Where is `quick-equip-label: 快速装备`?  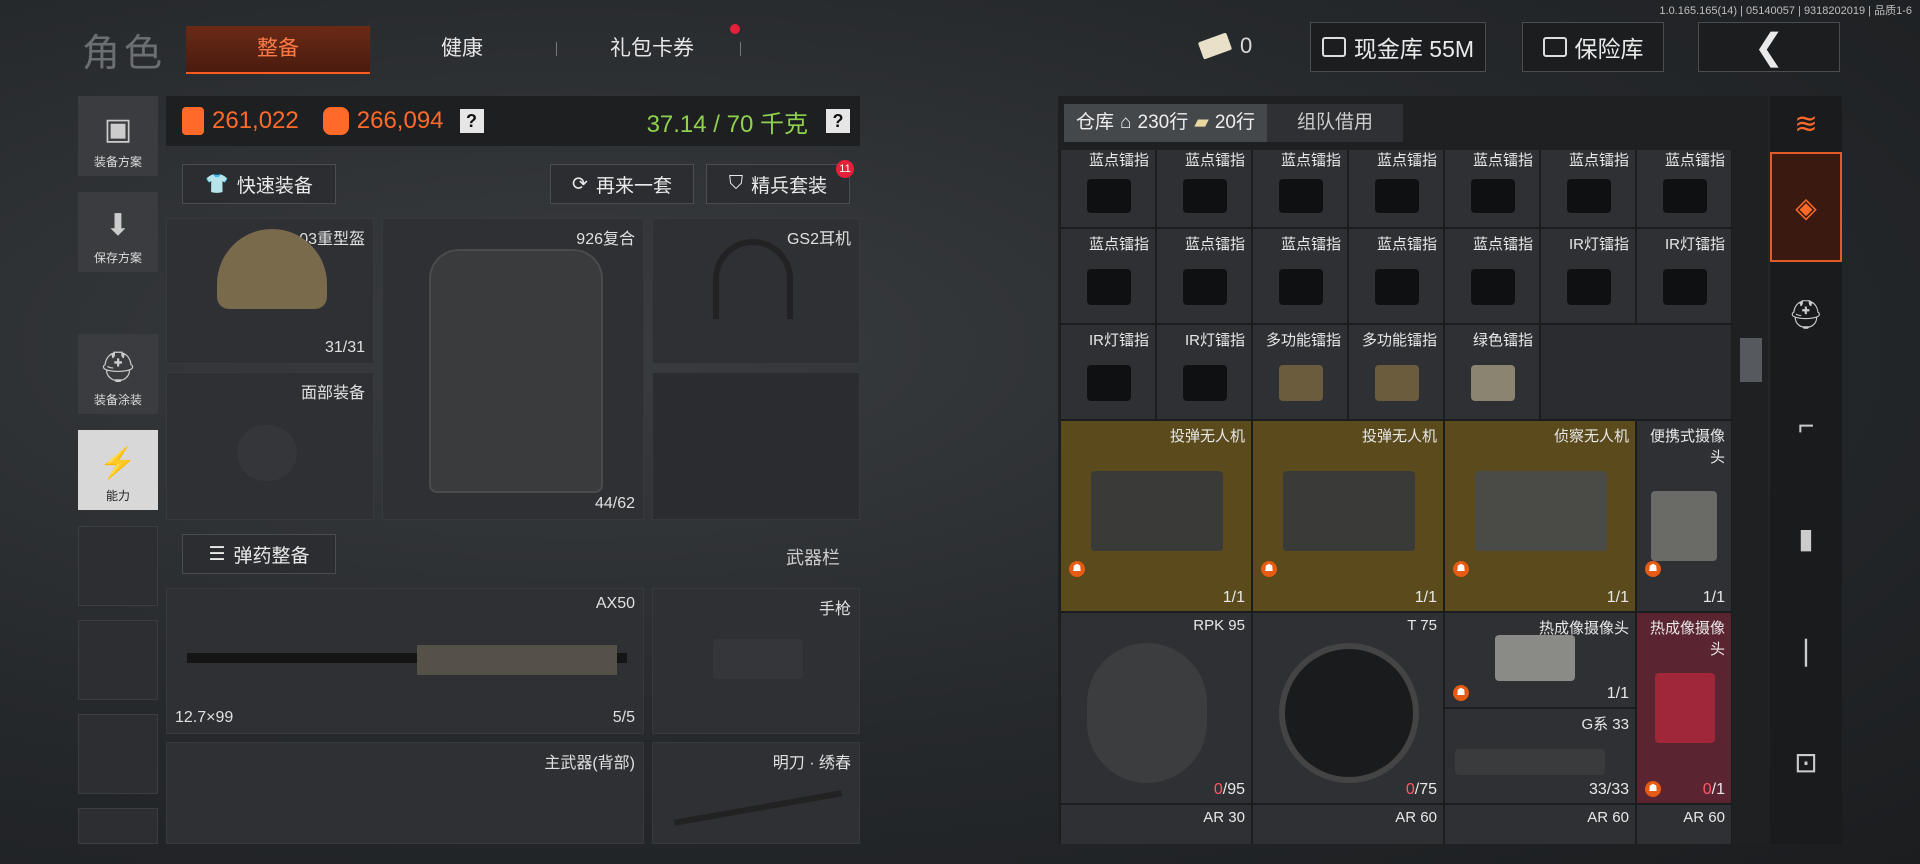 quick-equip-label: 快速装备 is located at coordinates (274, 186).